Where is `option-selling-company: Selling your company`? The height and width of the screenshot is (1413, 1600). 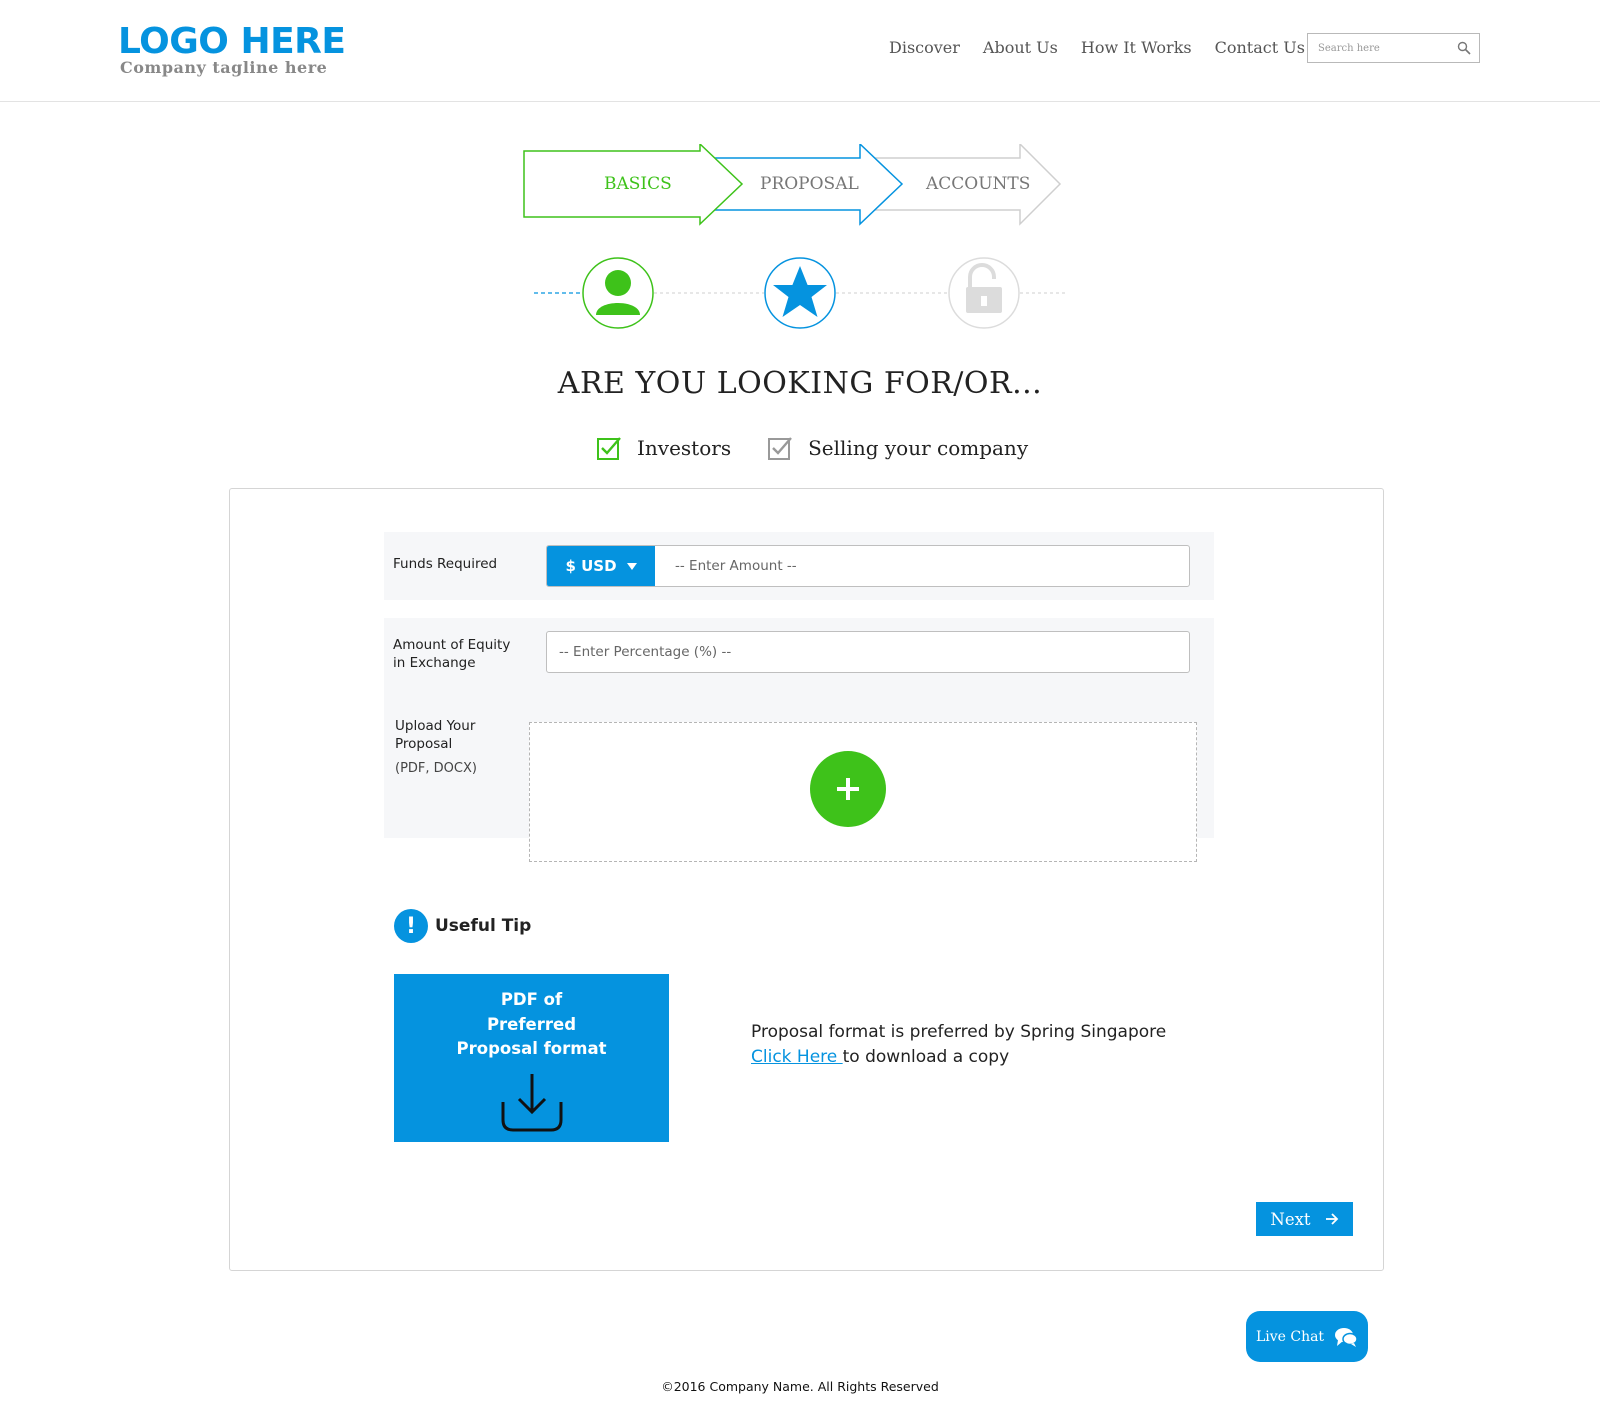 option-selling-company: Selling your company is located at coordinates (897, 448).